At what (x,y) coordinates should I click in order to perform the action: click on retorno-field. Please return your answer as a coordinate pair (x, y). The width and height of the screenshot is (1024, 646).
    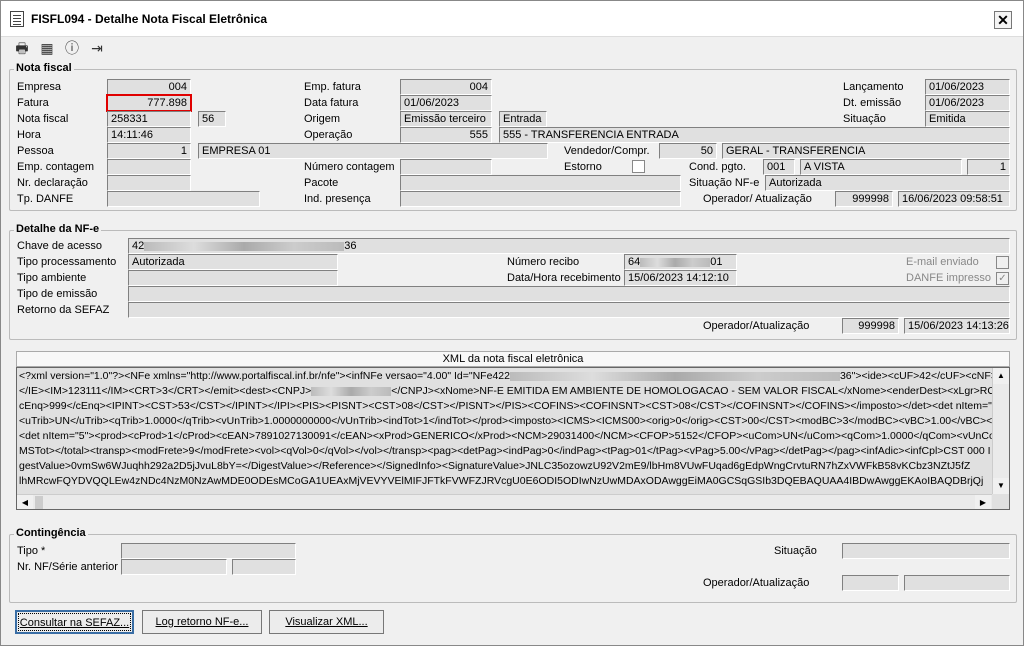
    Looking at the image, I should click on (569, 310).